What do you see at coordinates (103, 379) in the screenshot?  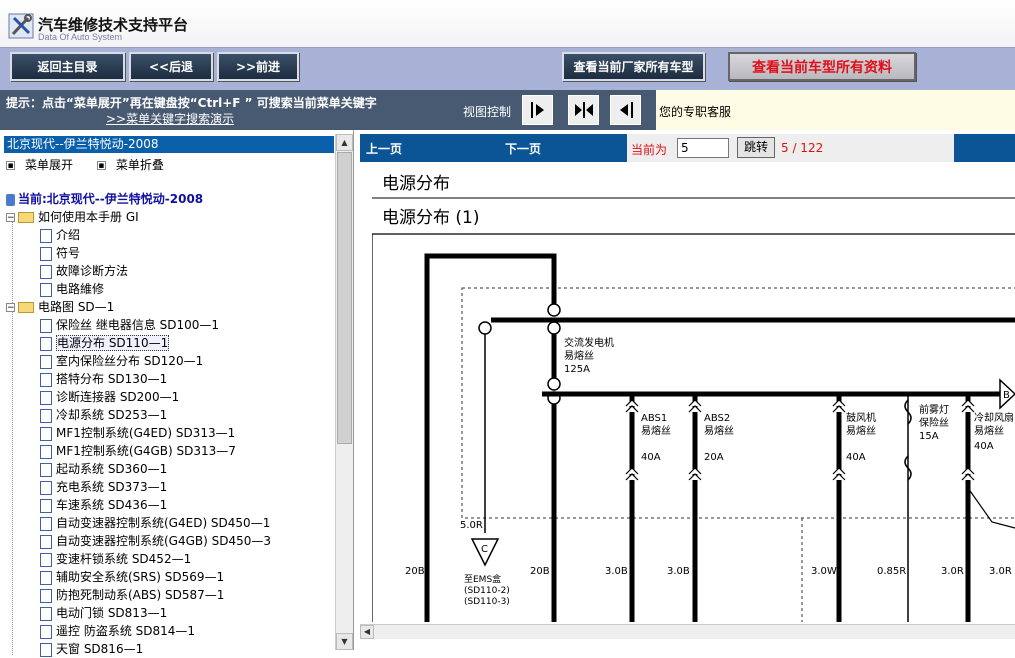 I see `tree-item: 搭特分布 SD130—1` at bounding box center [103, 379].